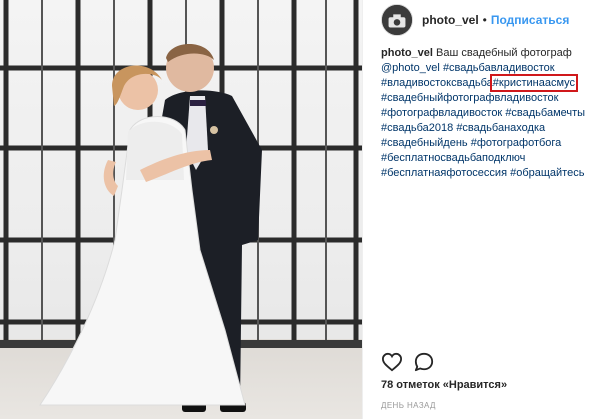  I want to click on username-link: photo_vel, so click(450, 20).